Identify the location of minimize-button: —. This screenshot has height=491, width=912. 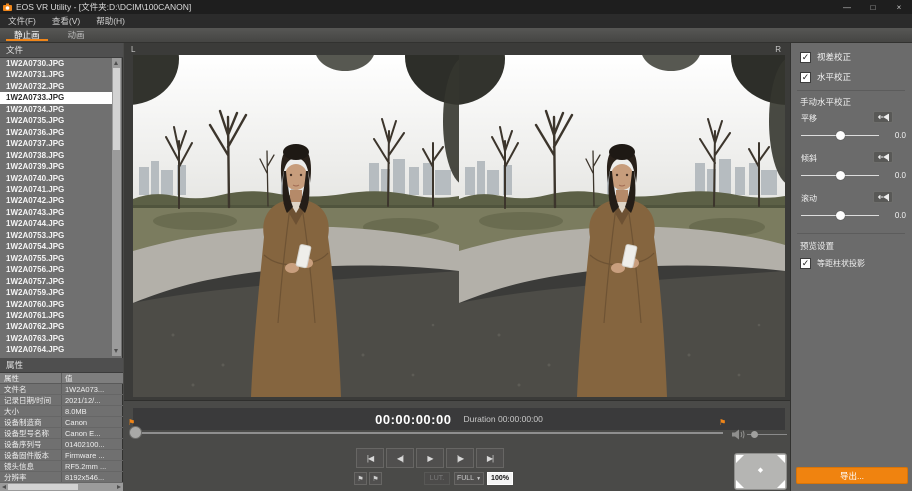
(847, 7).